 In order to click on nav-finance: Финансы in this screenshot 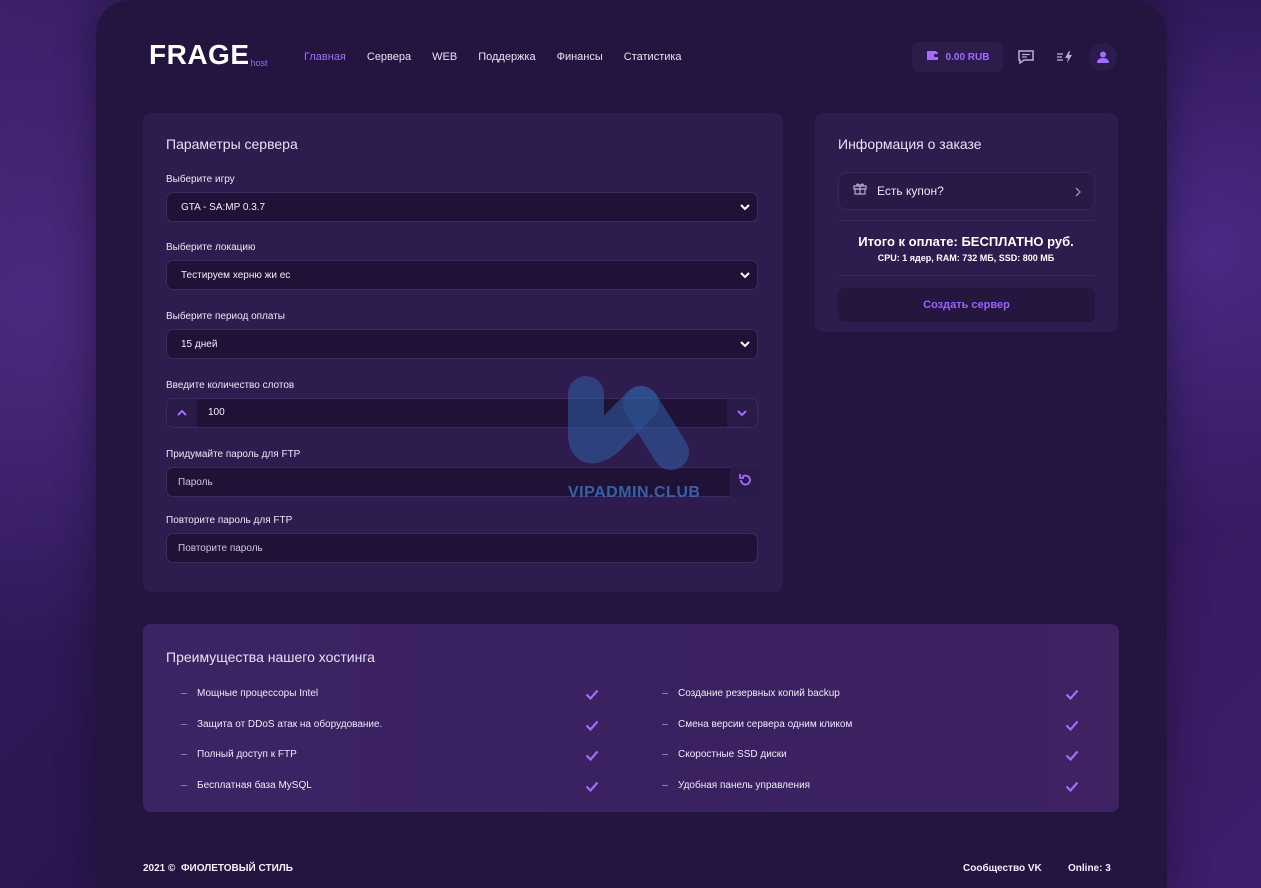, I will do `click(580, 57)`.